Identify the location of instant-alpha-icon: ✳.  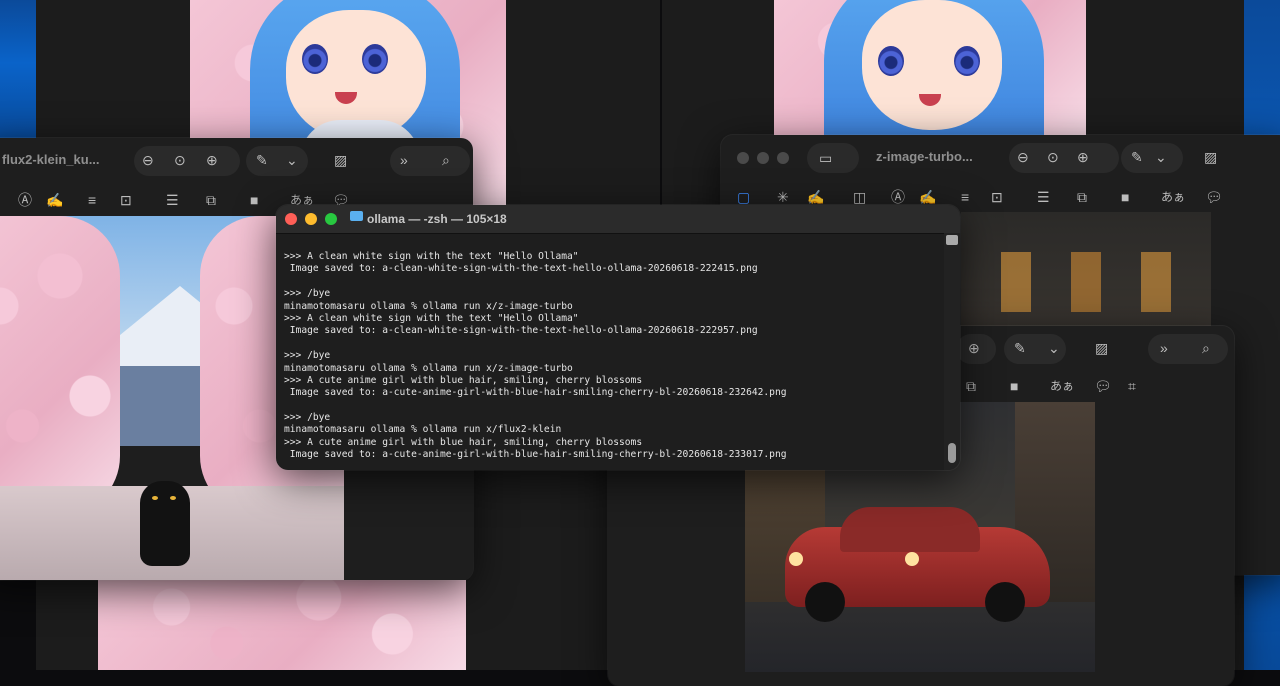
(783, 197).